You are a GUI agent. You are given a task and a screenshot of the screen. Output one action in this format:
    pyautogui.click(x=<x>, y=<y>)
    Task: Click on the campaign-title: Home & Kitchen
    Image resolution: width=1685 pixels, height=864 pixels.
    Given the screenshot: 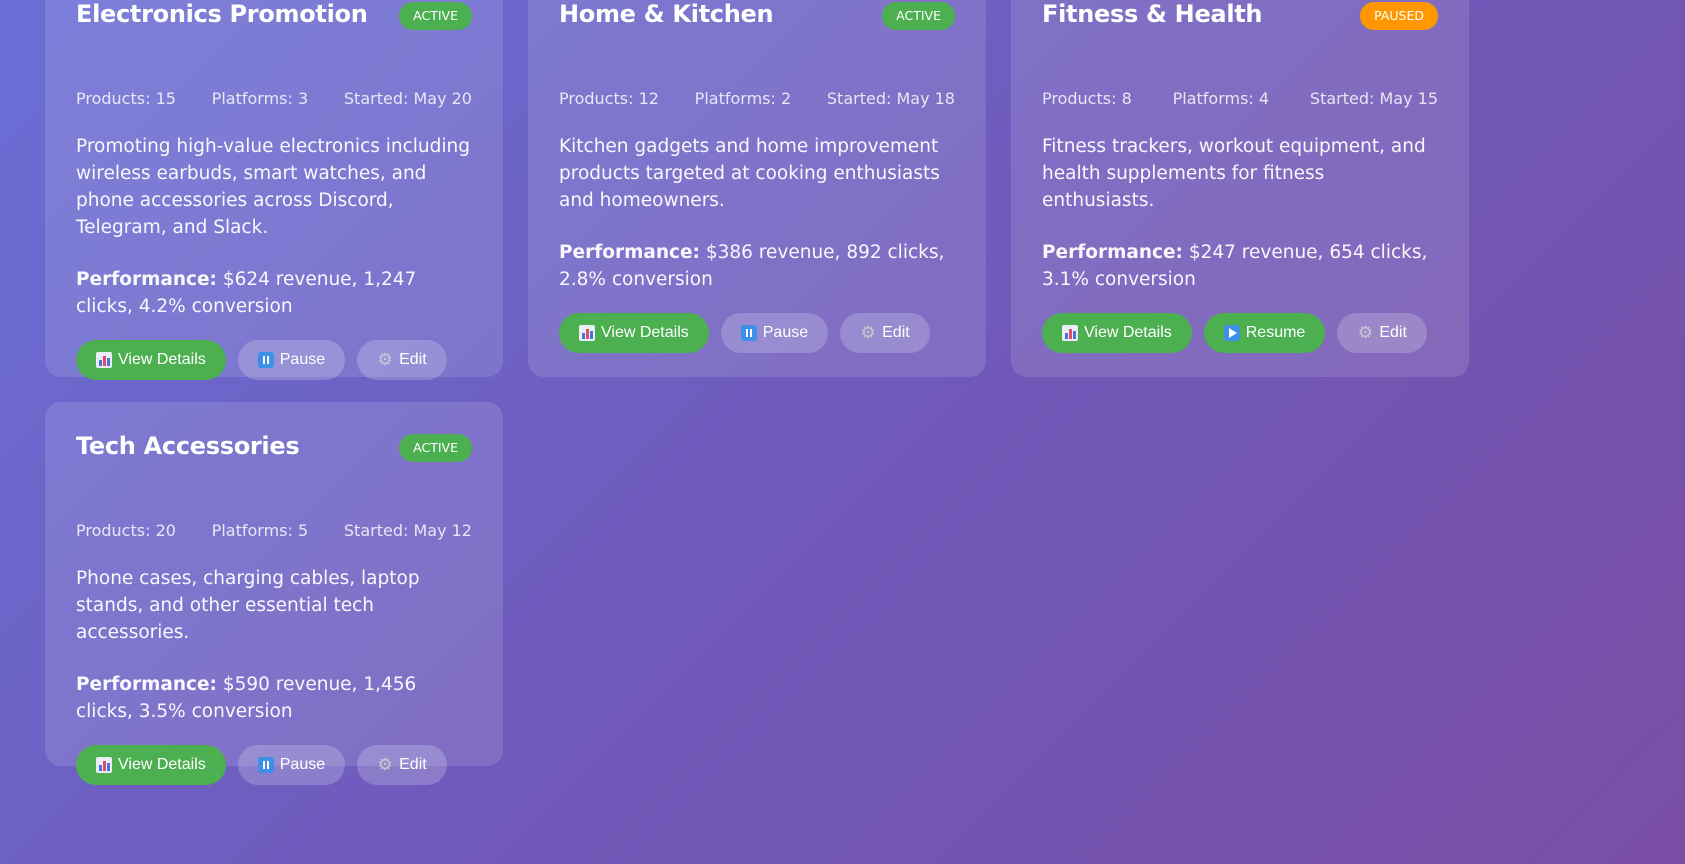 What is the action you would take?
    pyautogui.click(x=666, y=14)
    